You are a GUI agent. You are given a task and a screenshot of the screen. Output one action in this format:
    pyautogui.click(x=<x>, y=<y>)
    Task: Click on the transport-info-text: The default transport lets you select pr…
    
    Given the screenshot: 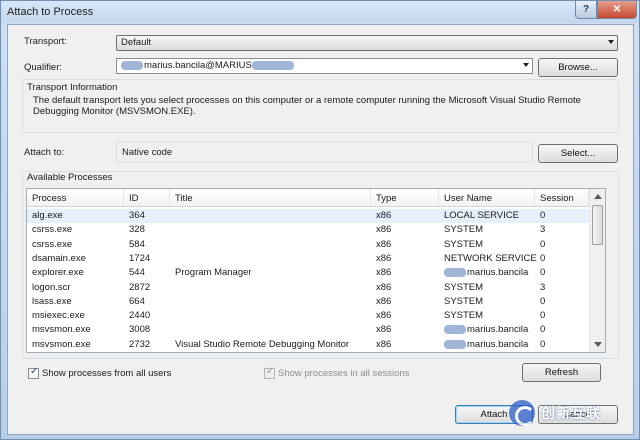 What is the action you would take?
    pyautogui.click(x=307, y=106)
    